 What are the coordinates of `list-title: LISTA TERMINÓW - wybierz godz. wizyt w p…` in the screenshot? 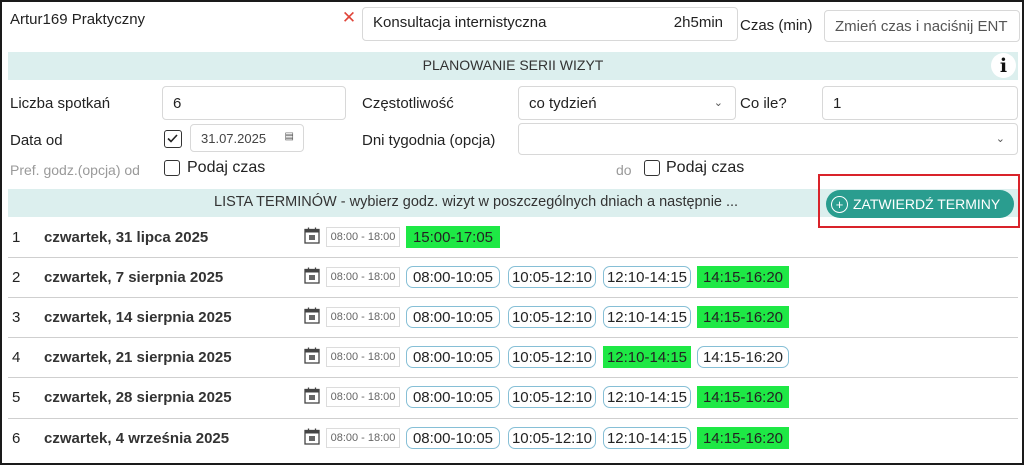 It's located at (476, 202).